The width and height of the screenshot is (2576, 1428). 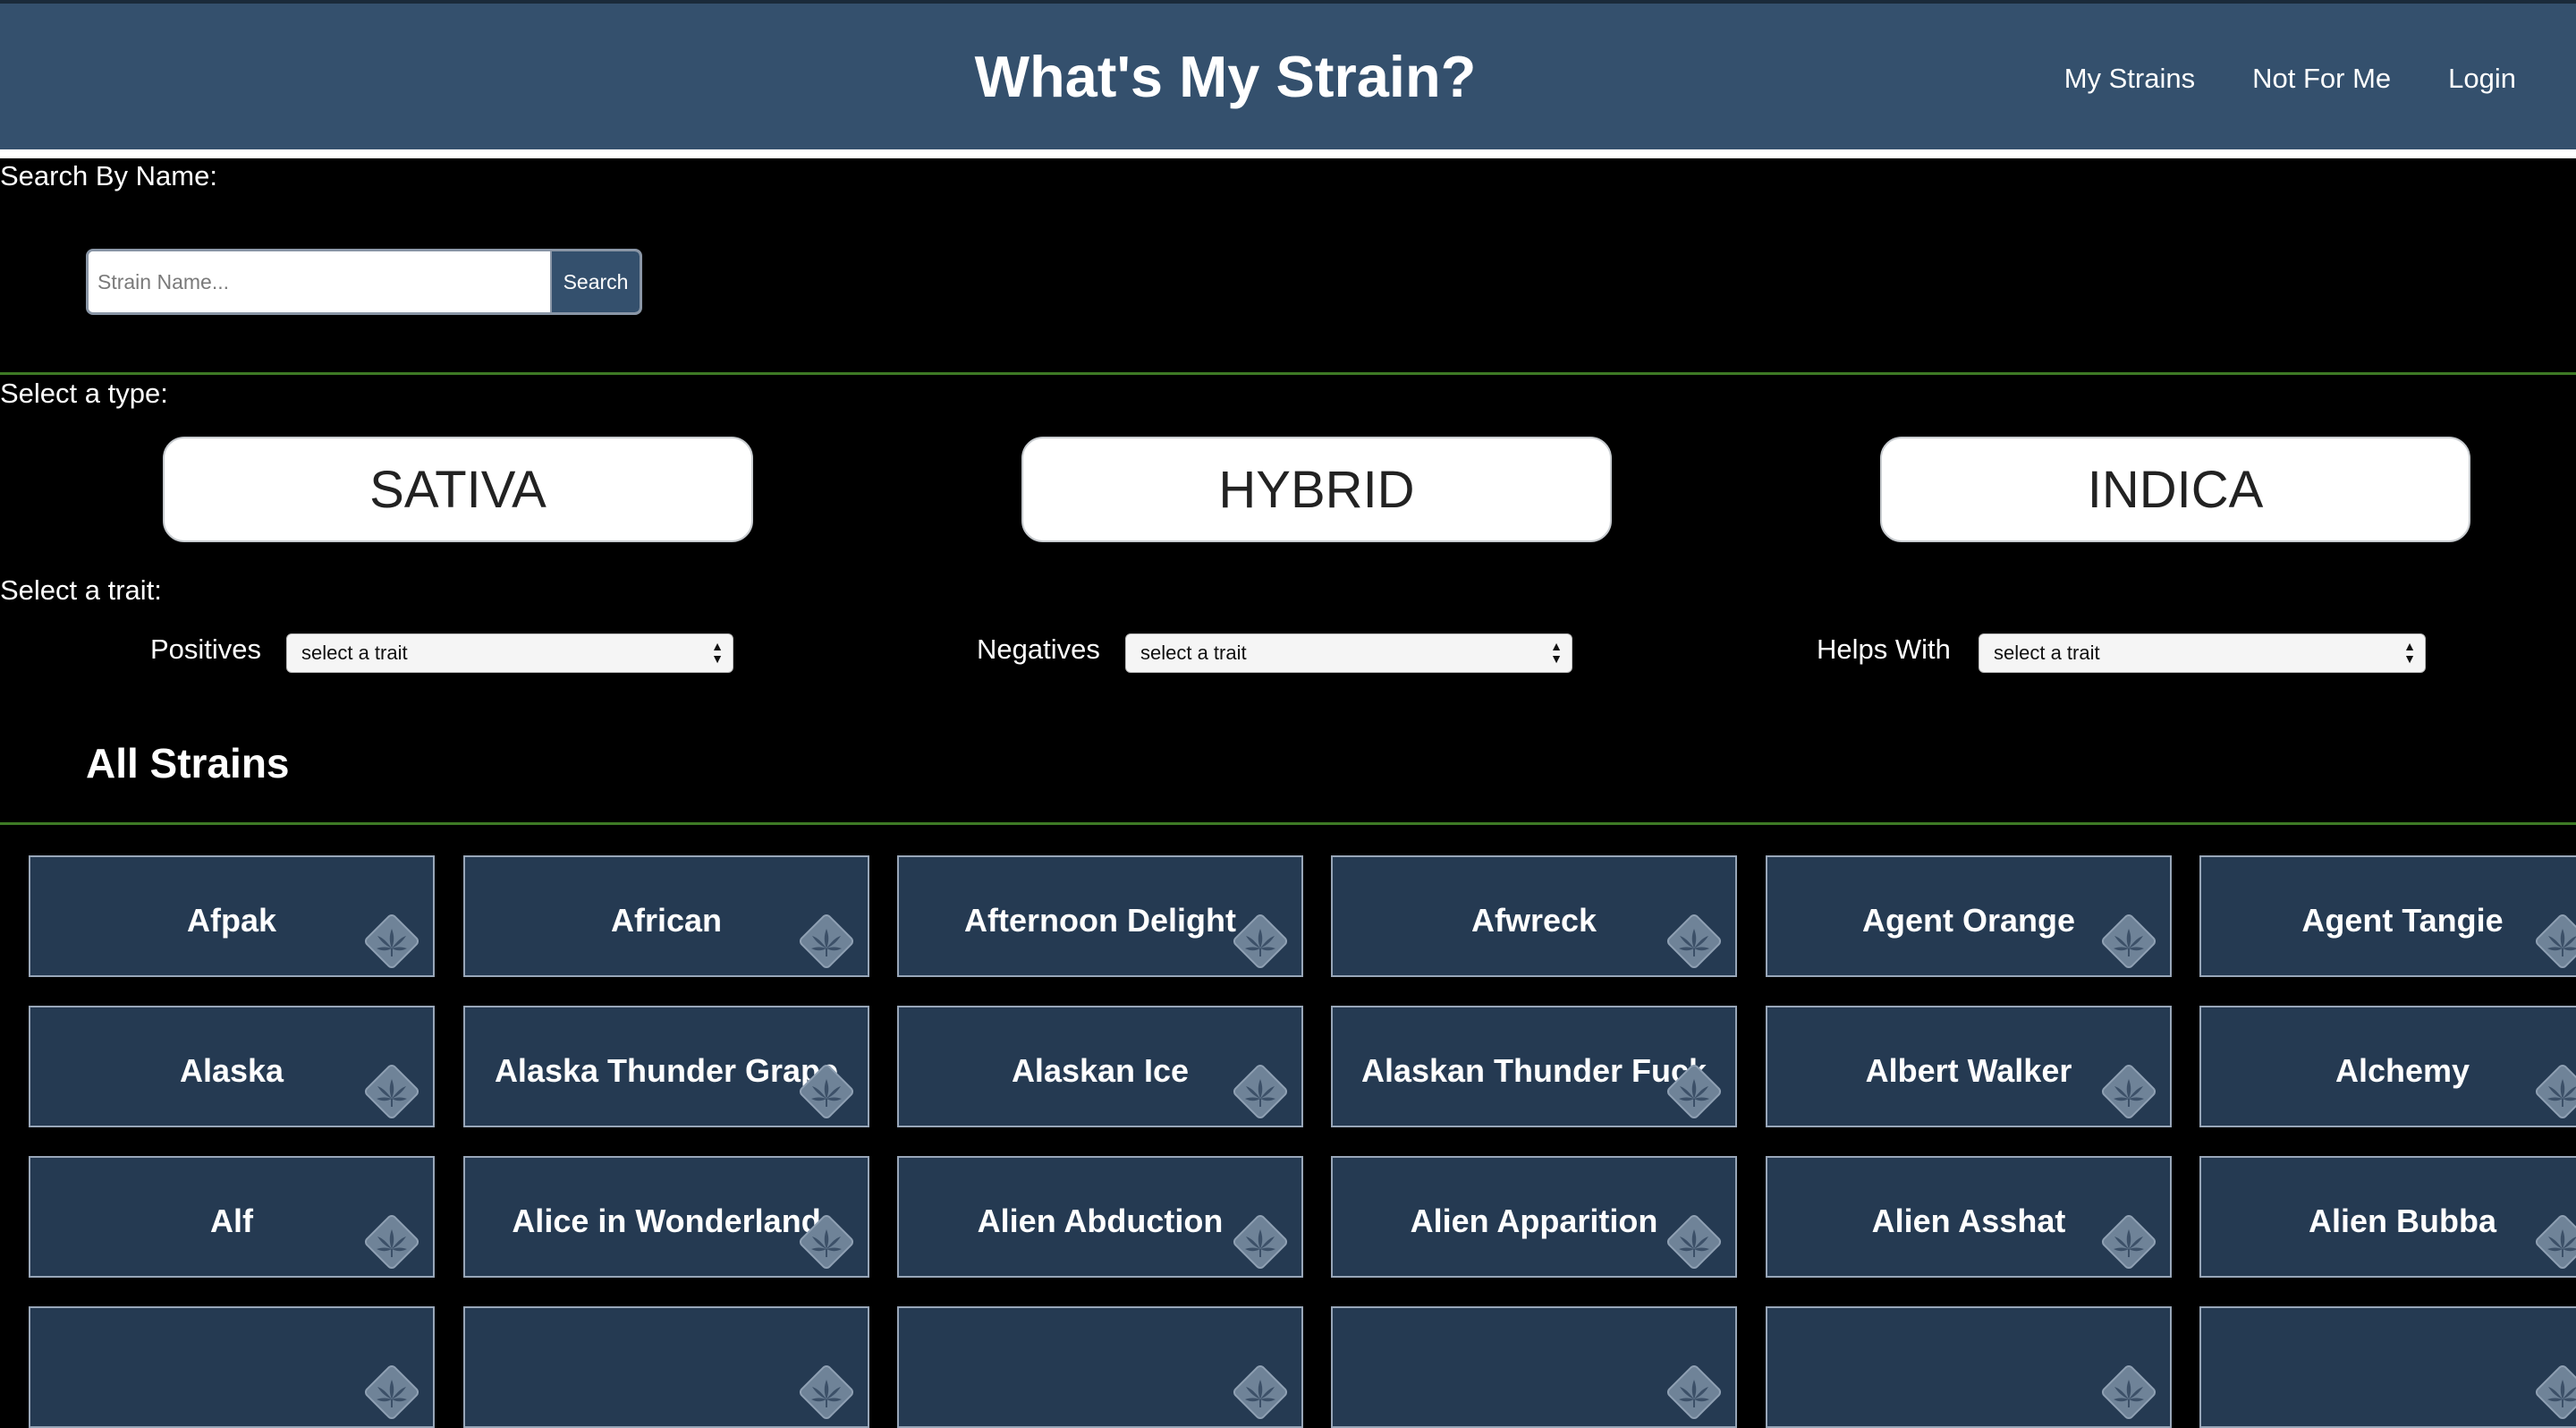 I want to click on all-strains-heading: All Strains, so click(x=188, y=763).